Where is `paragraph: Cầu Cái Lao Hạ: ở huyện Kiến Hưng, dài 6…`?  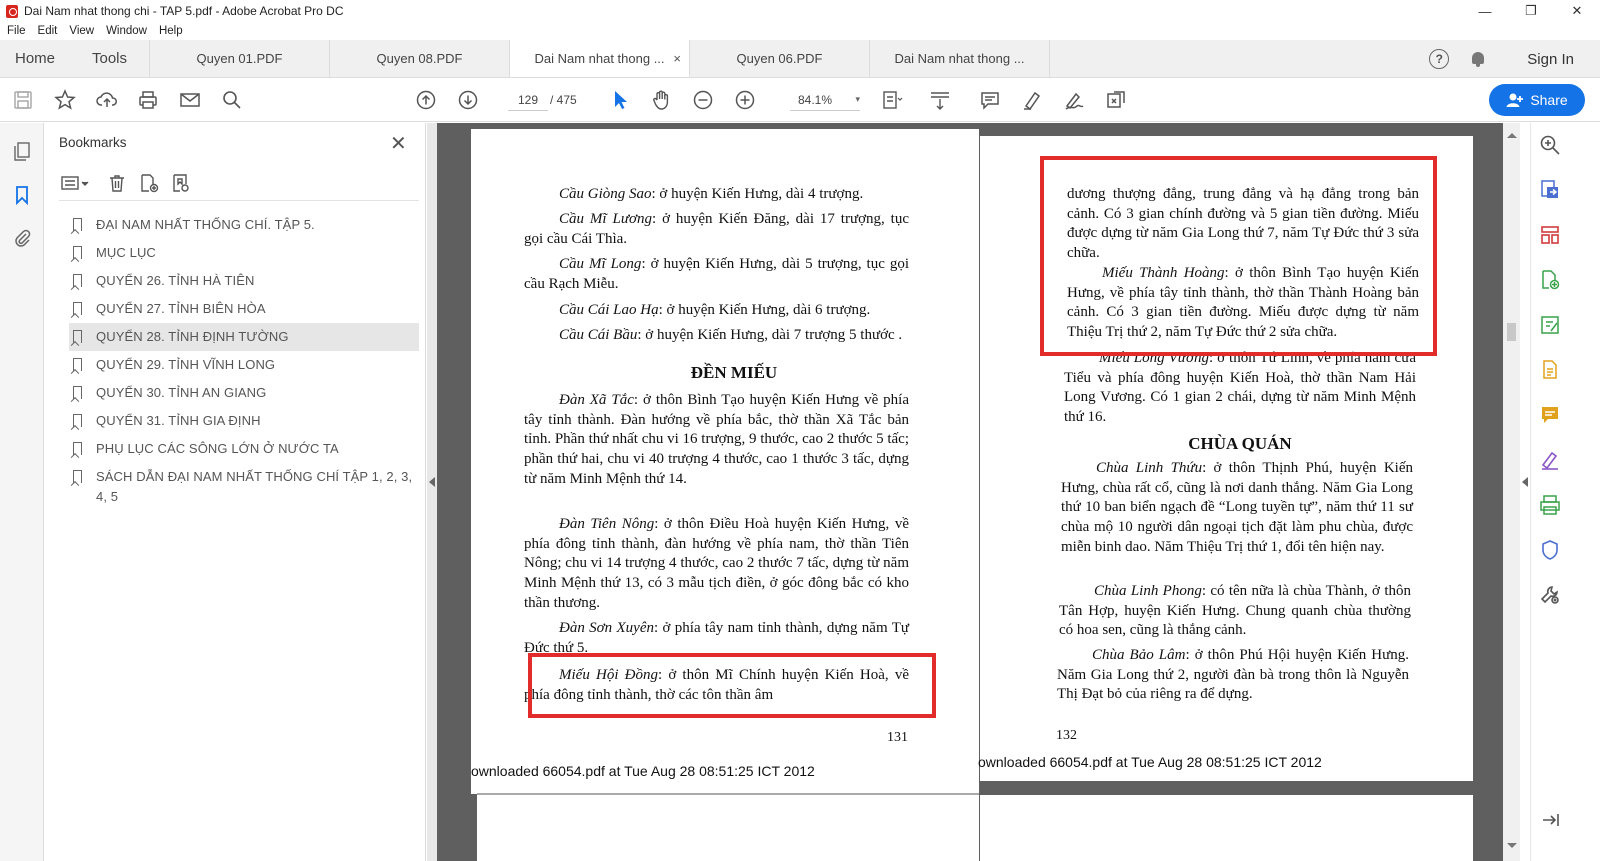 paragraph: Cầu Cái Lao Hạ: ở huyện Kiến Hưng, dài 6… is located at coordinates (716, 311).